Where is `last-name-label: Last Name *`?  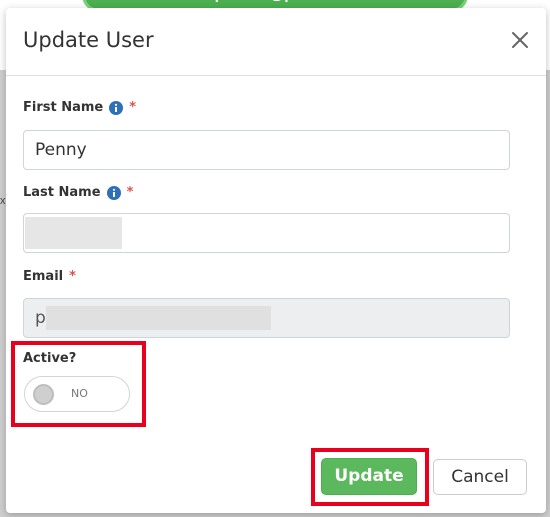 last-name-label: Last Name * is located at coordinates (78, 192).